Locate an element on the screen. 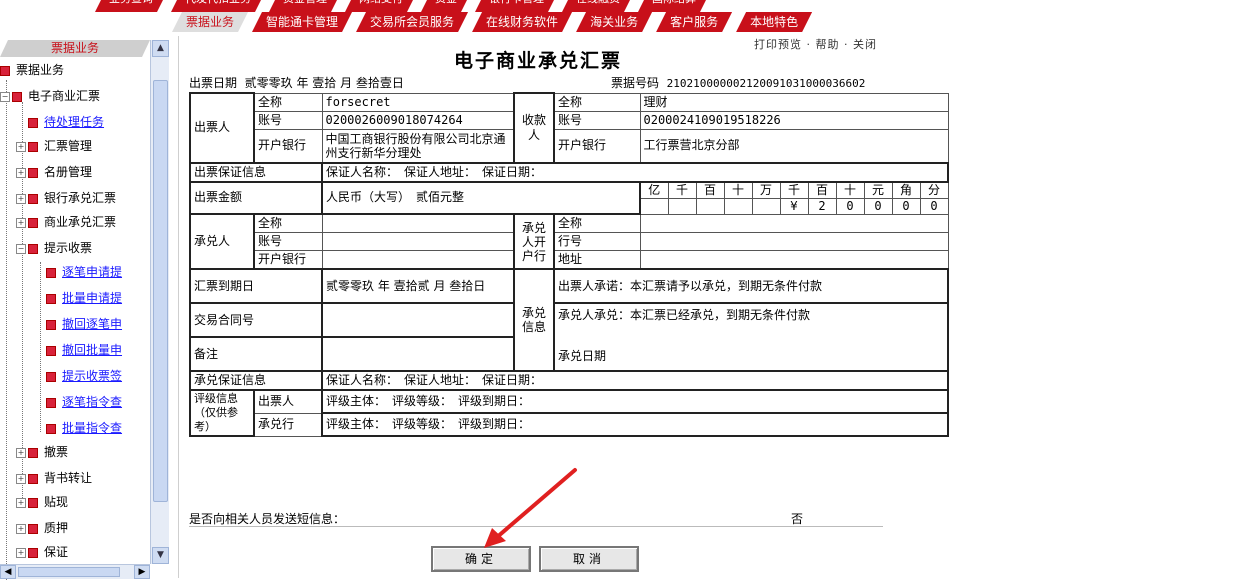 Image resolution: width=1240 pixels, height=580 pixels. amount-unit: 千 is located at coordinates (682, 190).